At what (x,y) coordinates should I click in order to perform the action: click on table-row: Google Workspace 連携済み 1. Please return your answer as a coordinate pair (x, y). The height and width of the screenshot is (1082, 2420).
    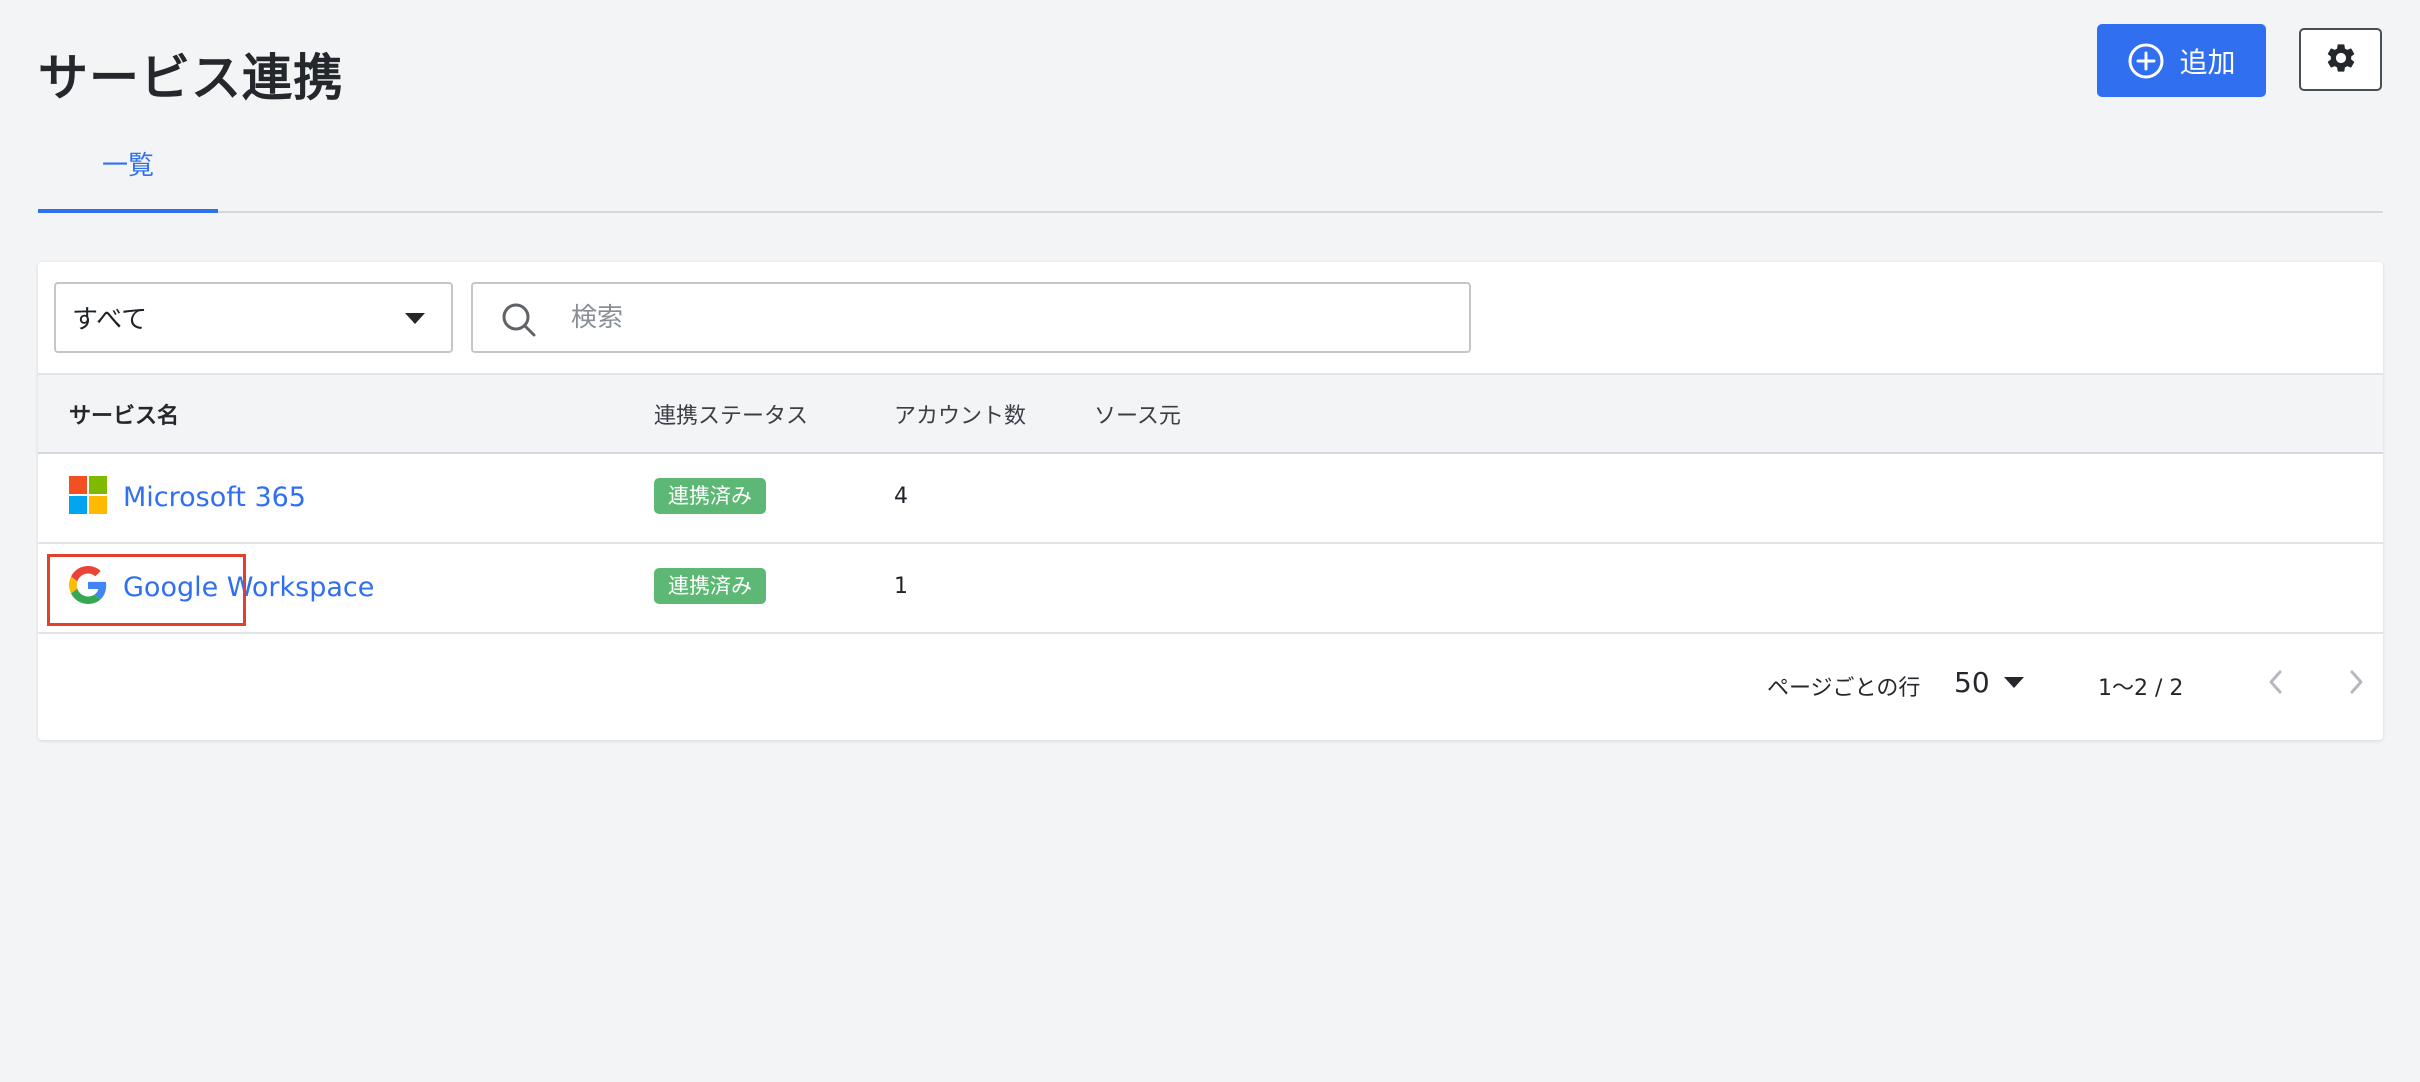
    Looking at the image, I should click on (1210, 589).